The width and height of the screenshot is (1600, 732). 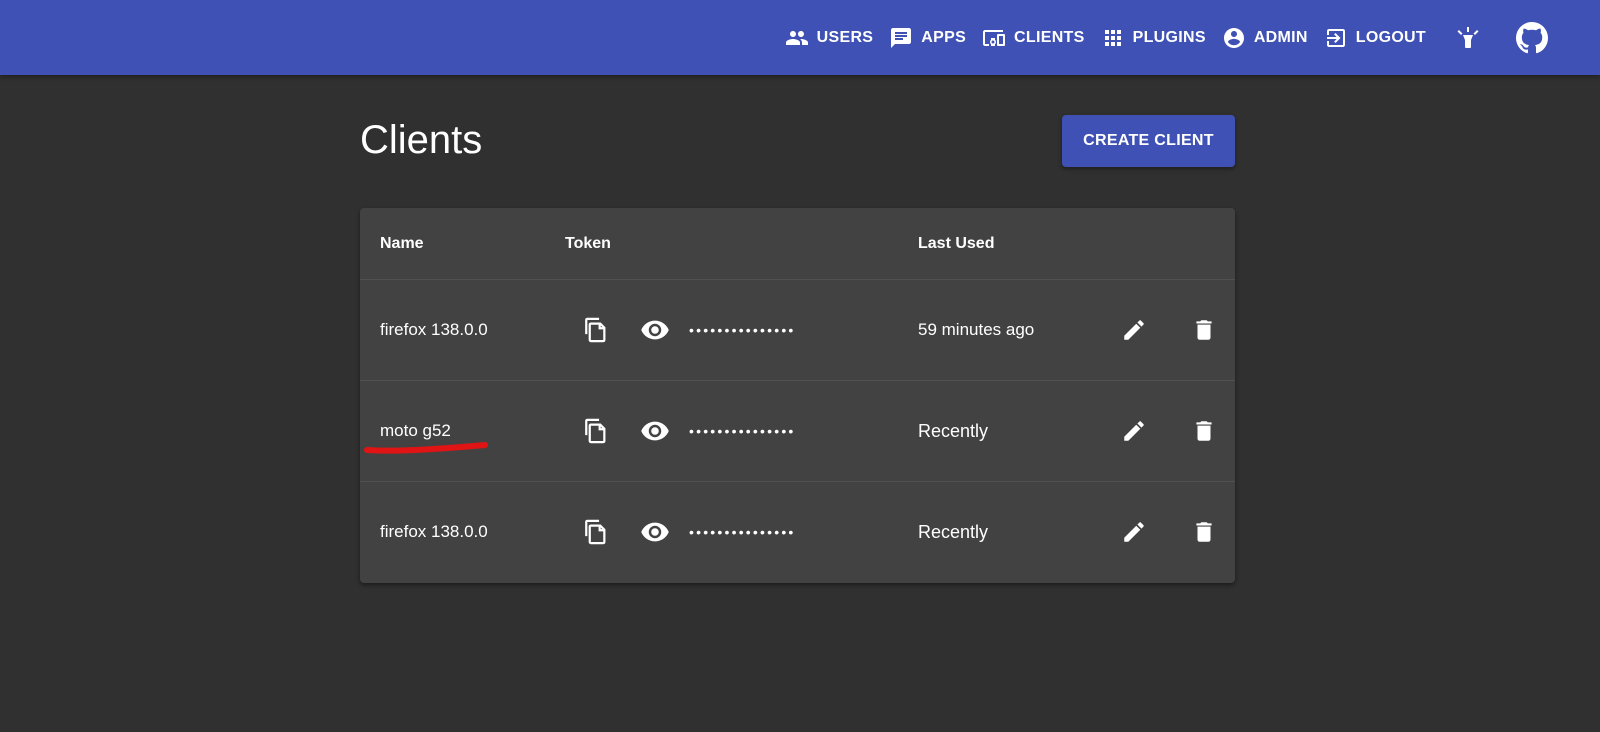 I want to click on github-link-button, so click(x=1532, y=38).